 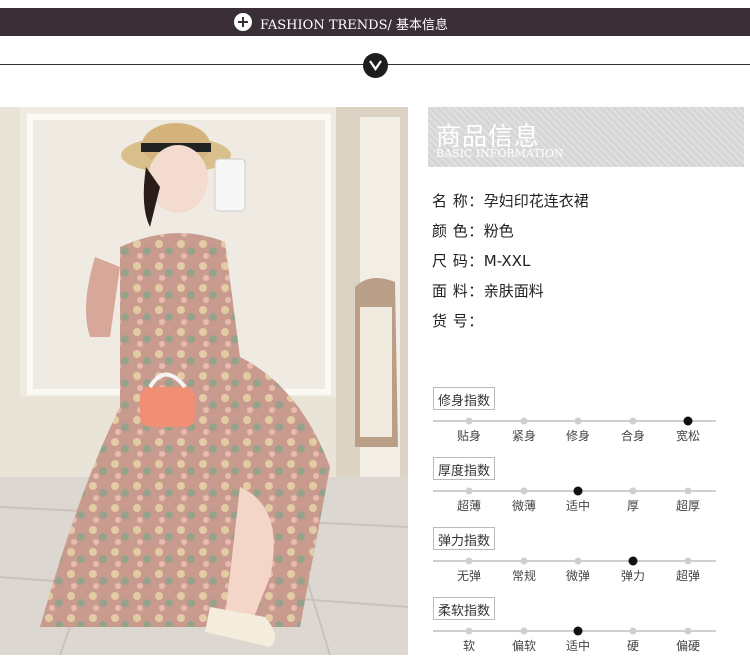 What do you see at coordinates (513, 291) in the screenshot?
I see `spec-value: 亲肤面料` at bounding box center [513, 291].